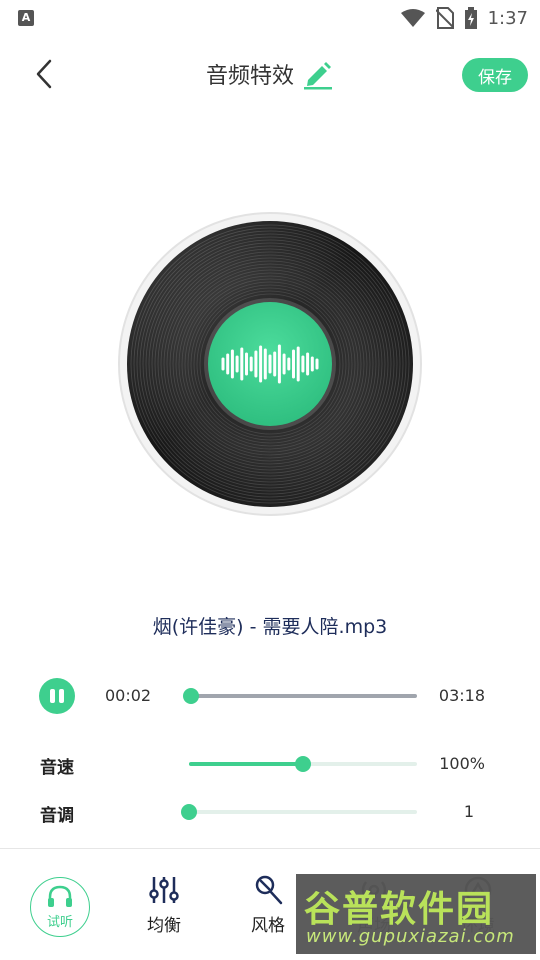 This screenshot has width=540, height=960. I want to click on progress-slider, so click(300, 696).